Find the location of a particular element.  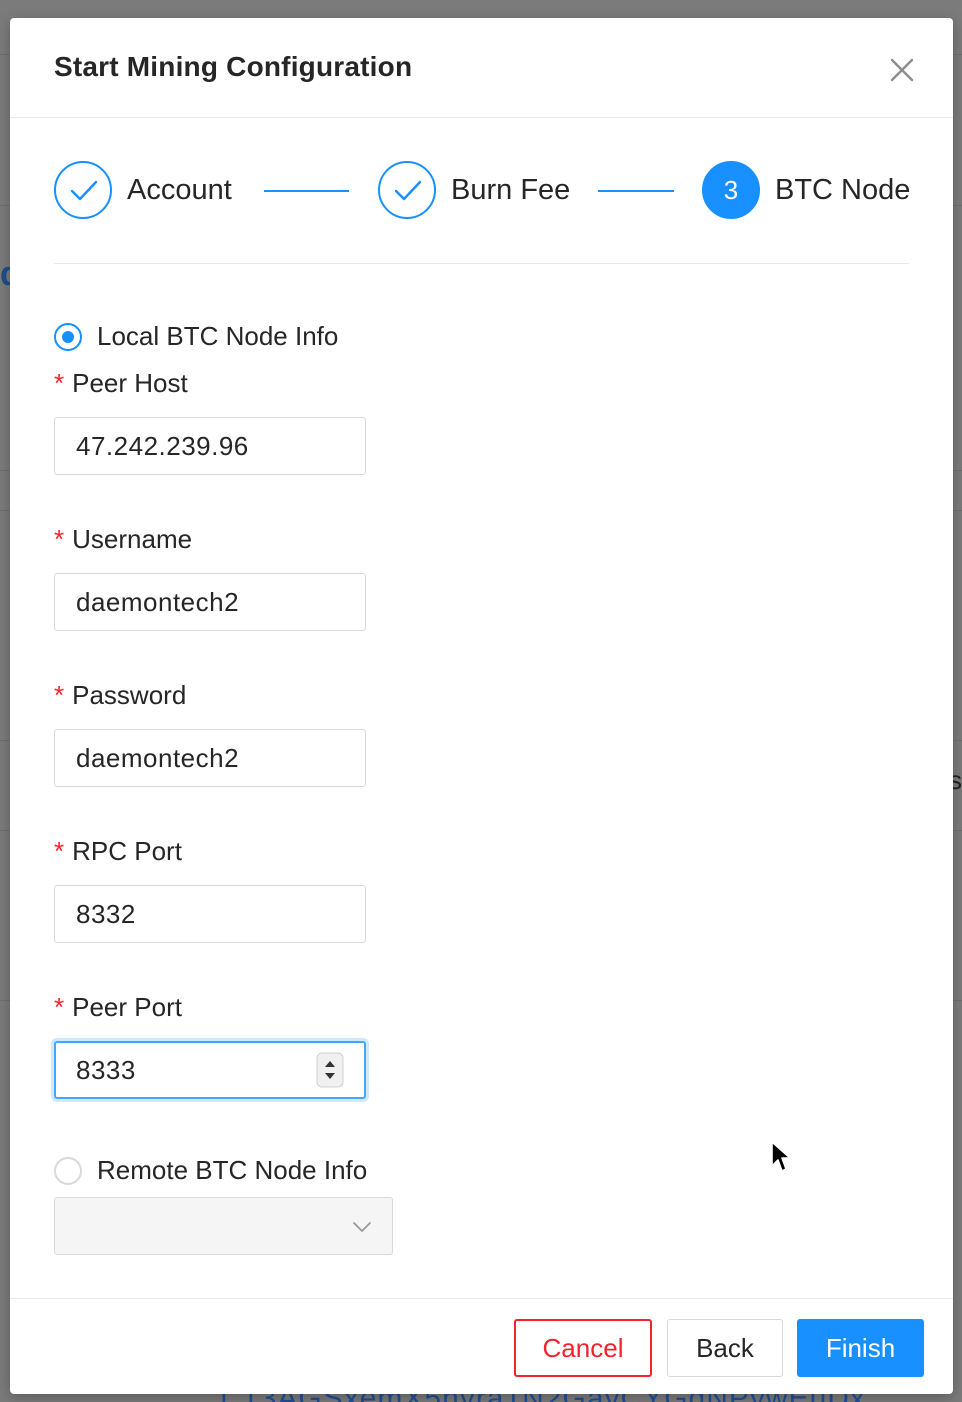

rpc-port-label: * RPC Port is located at coordinates (118, 851).